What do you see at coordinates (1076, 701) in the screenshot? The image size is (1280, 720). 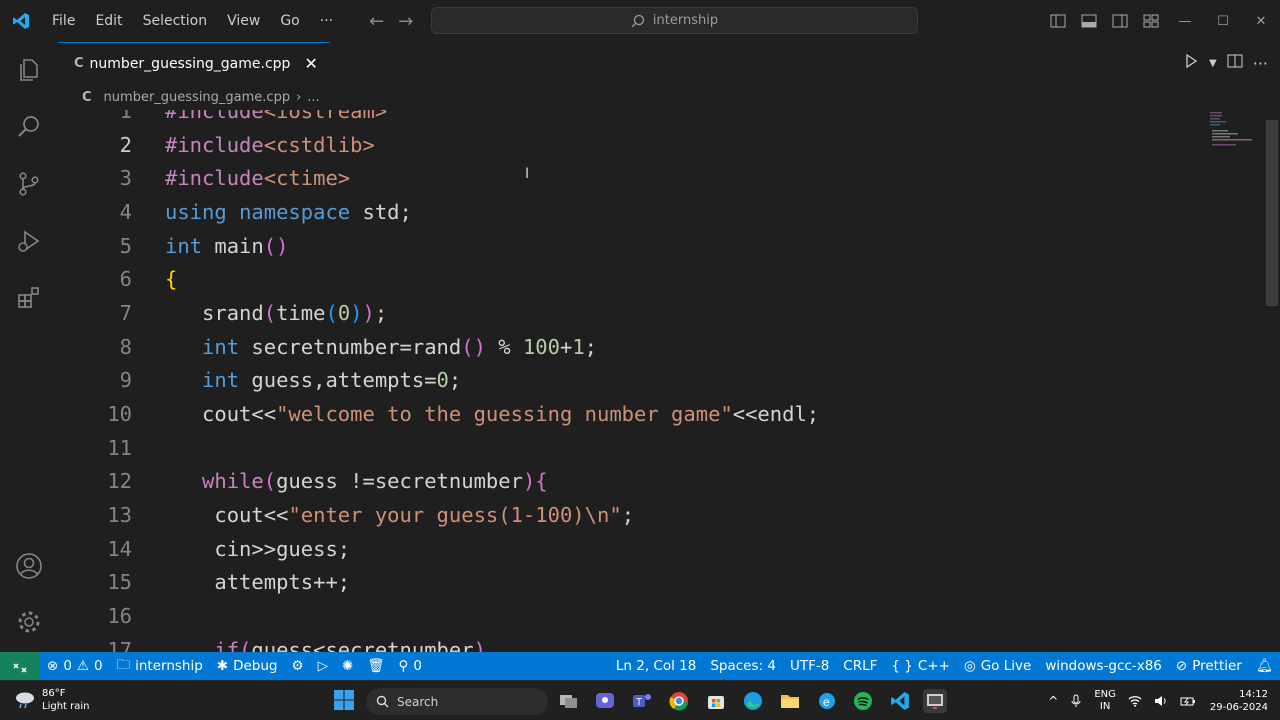 I see `microphone-icon` at bounding box center [1076, 701].